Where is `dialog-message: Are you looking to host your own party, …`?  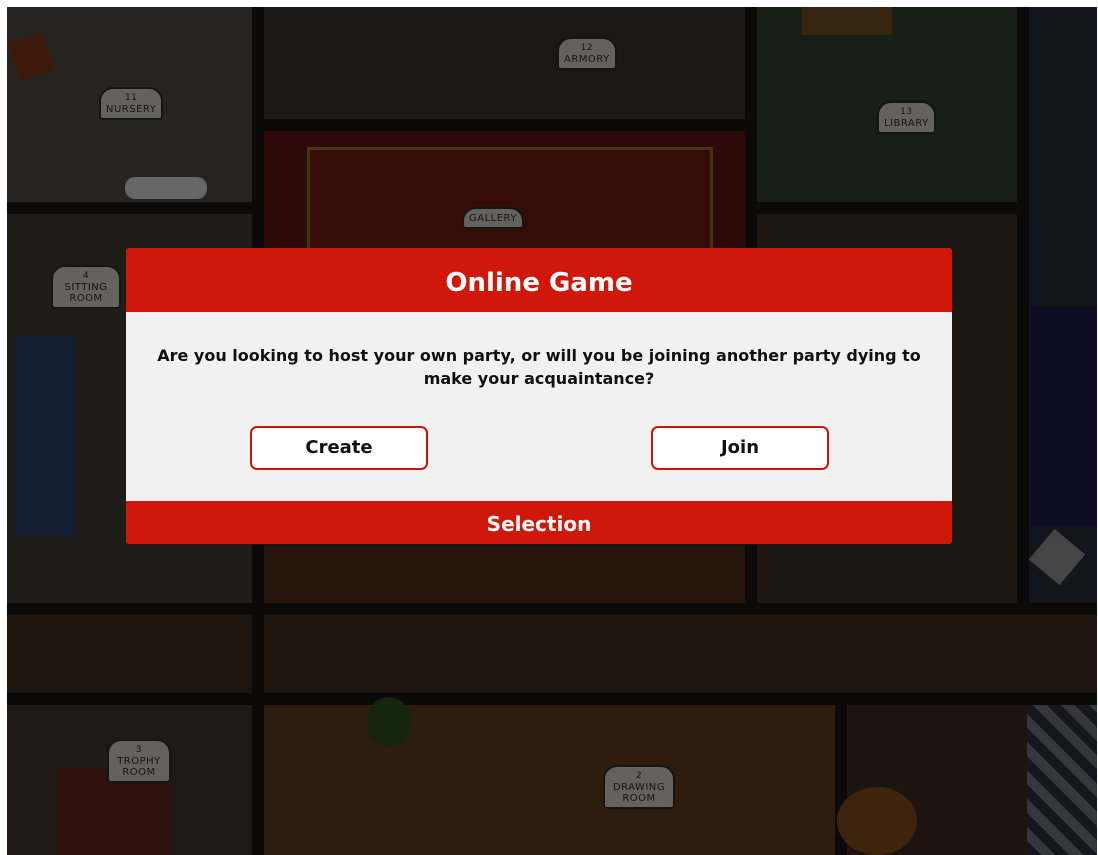 dialog-message: Are you looking to host your own party, … is located at coordinates (539, 367).